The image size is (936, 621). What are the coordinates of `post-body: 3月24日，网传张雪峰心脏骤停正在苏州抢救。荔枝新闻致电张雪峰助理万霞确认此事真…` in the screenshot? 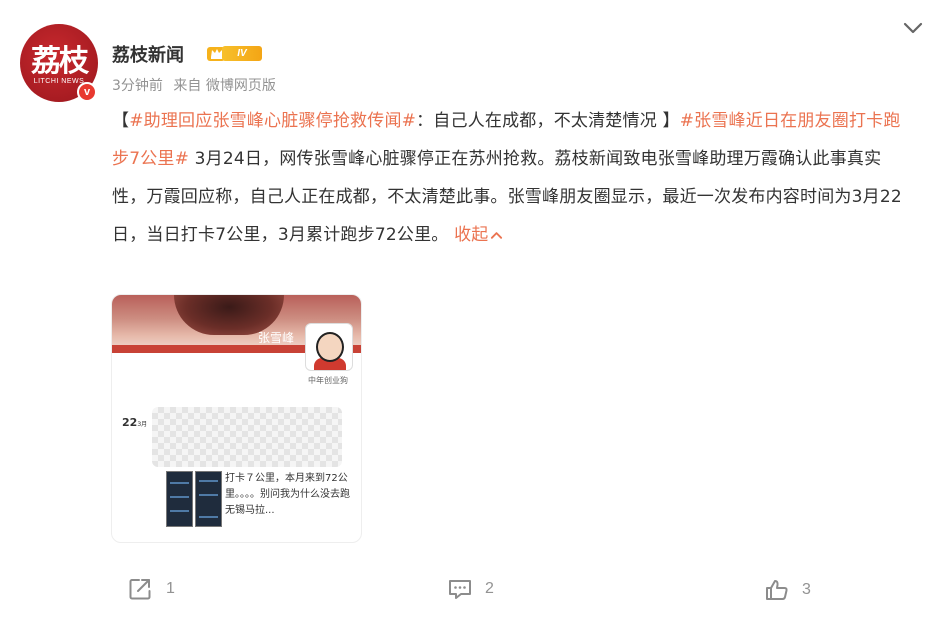 It's located at (507, 197).